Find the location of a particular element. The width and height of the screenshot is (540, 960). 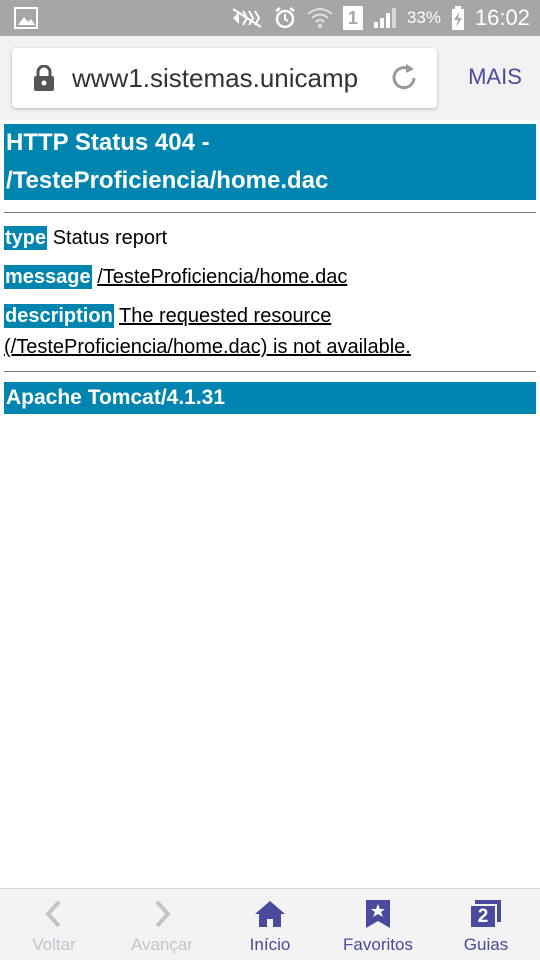

status-bar: 1 33% 16:02 is located at coordinates (270, 18).